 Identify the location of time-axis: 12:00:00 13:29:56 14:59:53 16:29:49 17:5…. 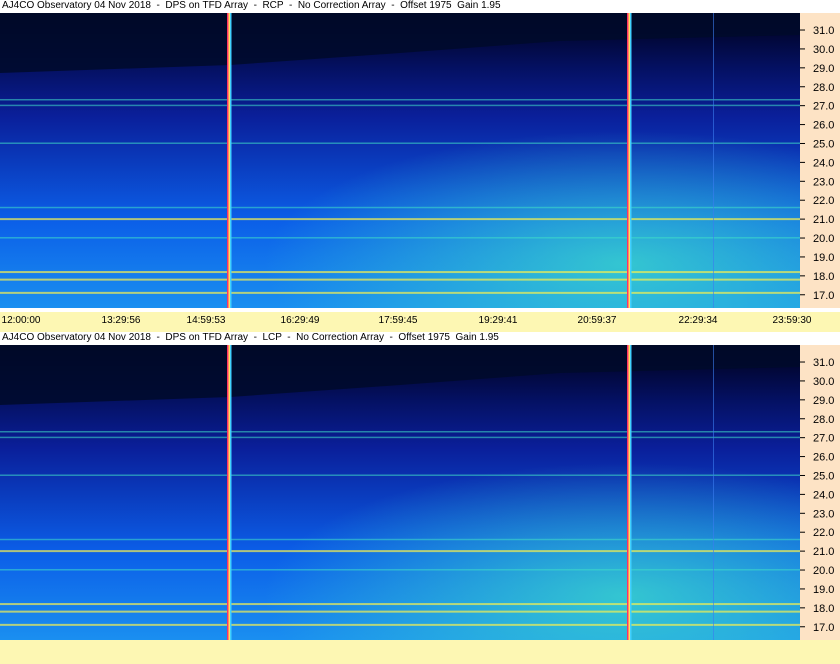
(420, 322).